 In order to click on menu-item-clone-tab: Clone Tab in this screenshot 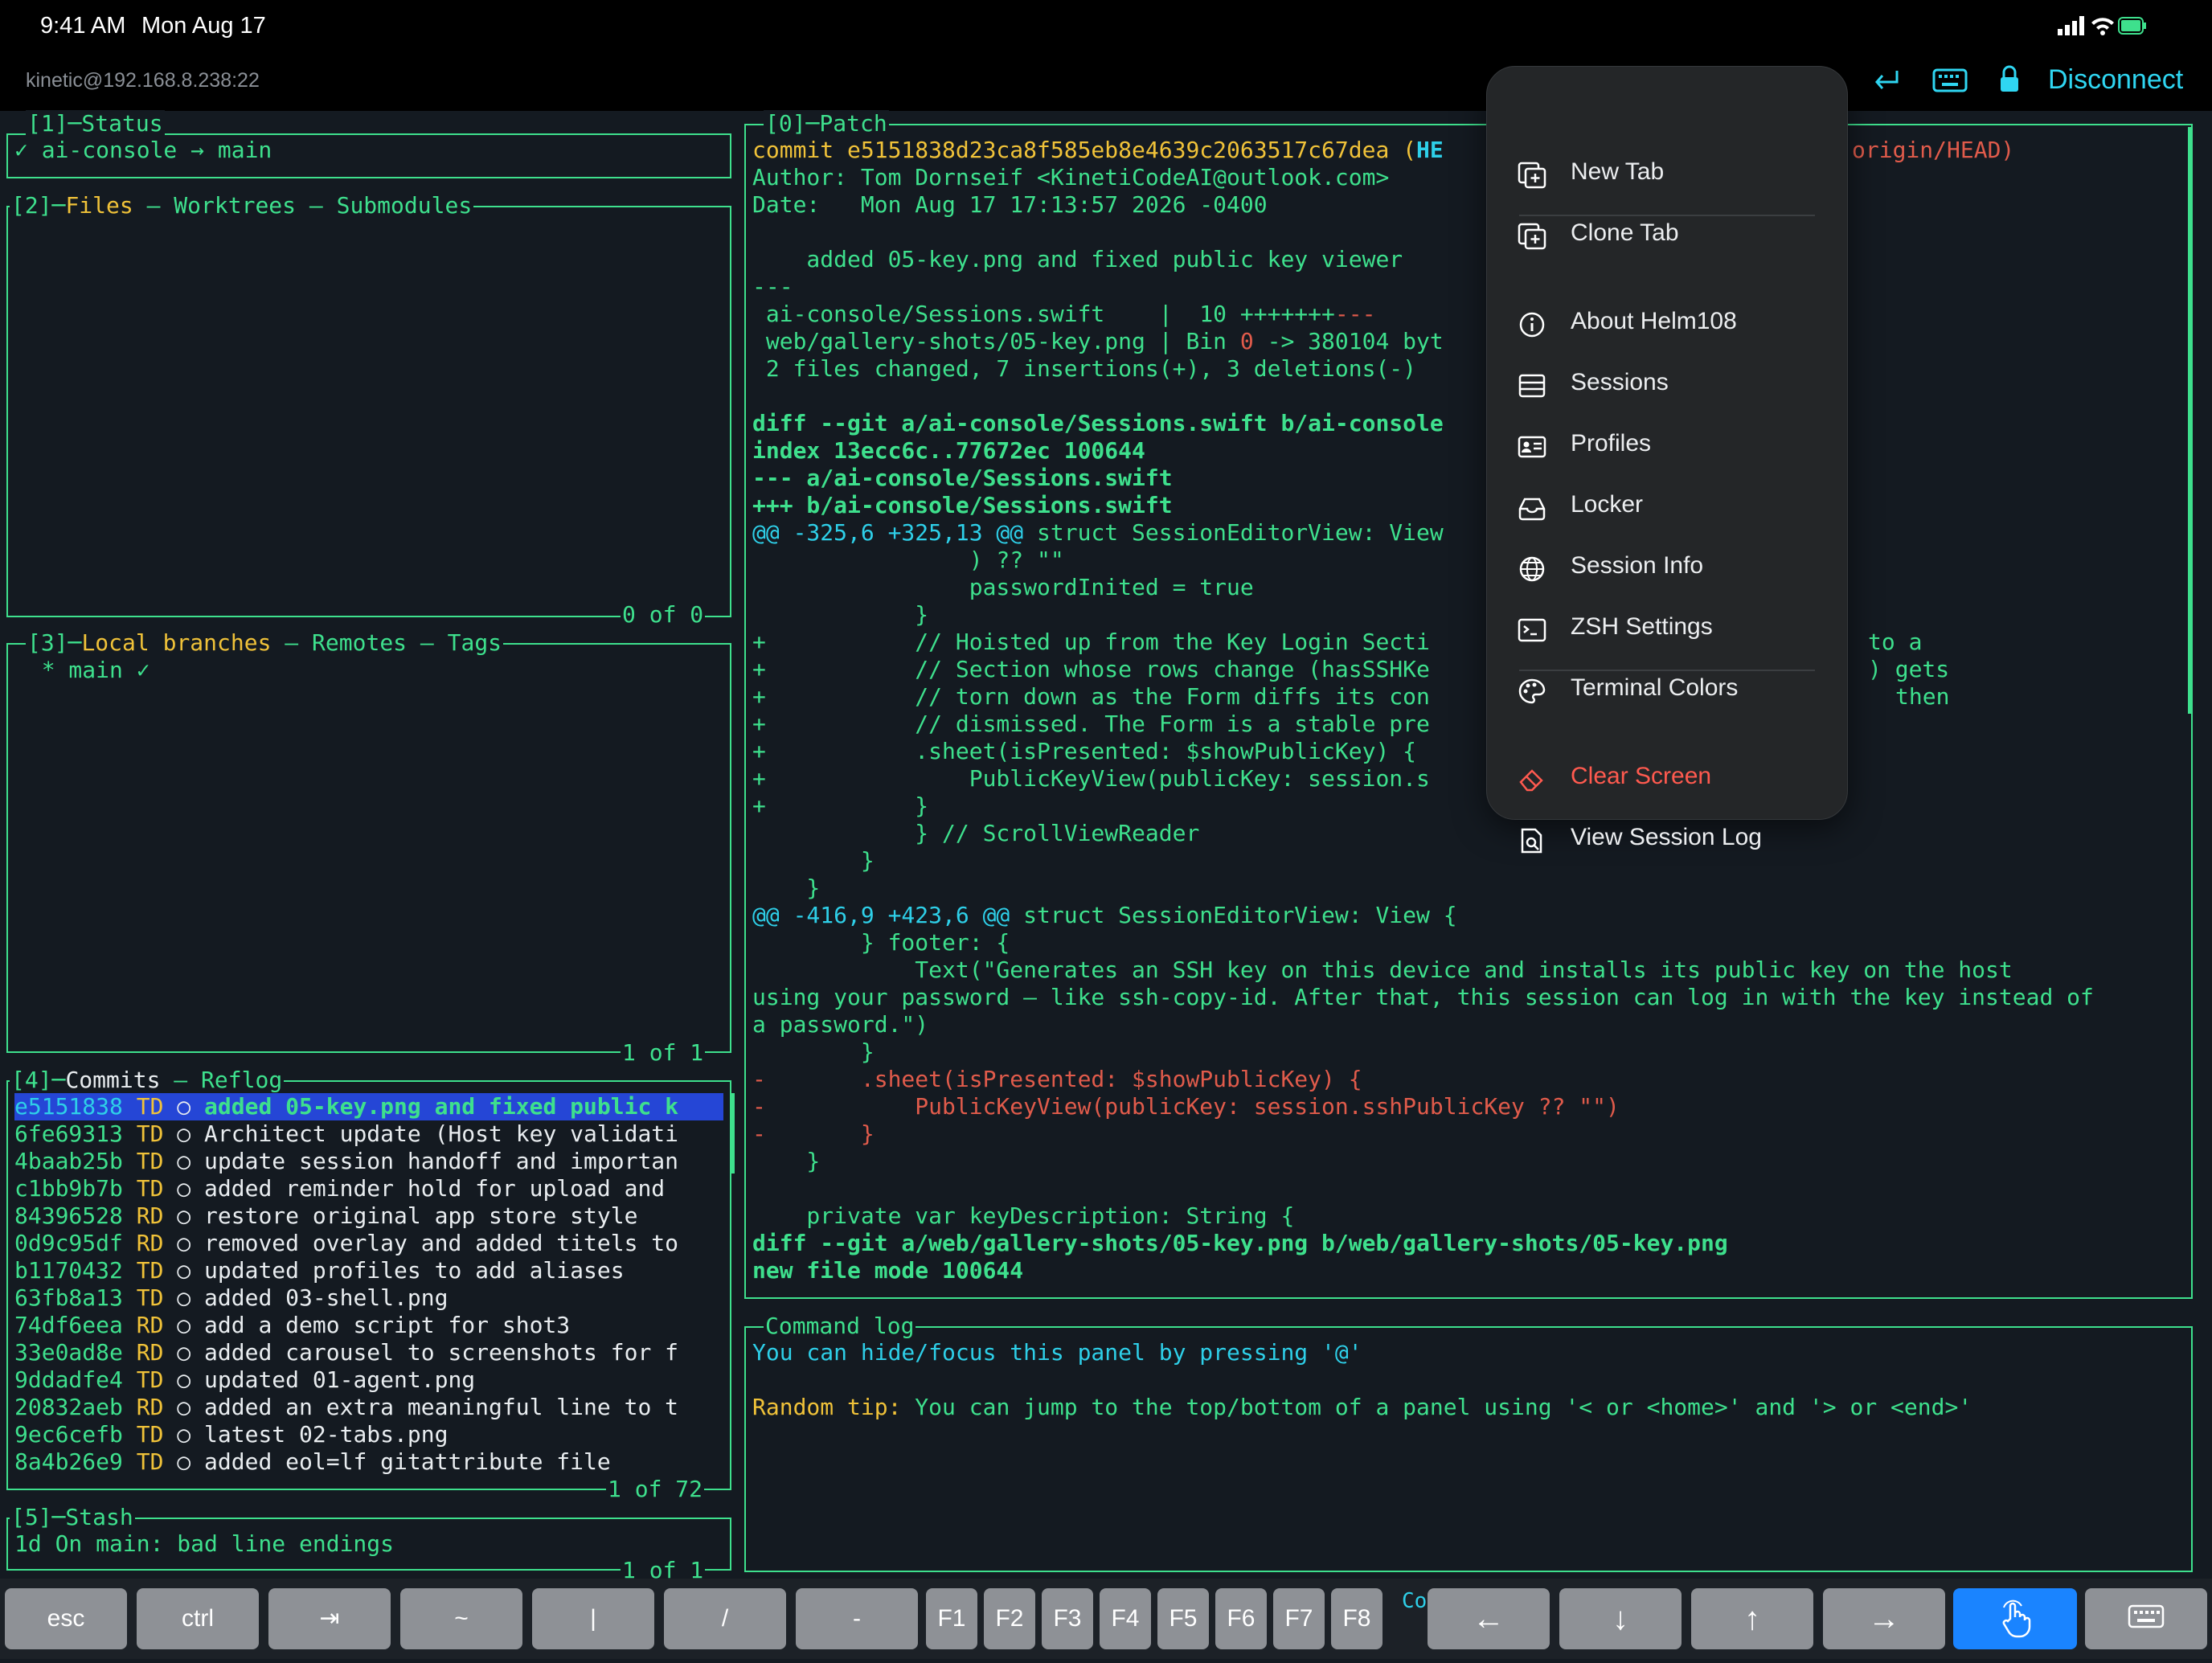, I will do `click(1667, 236)`.